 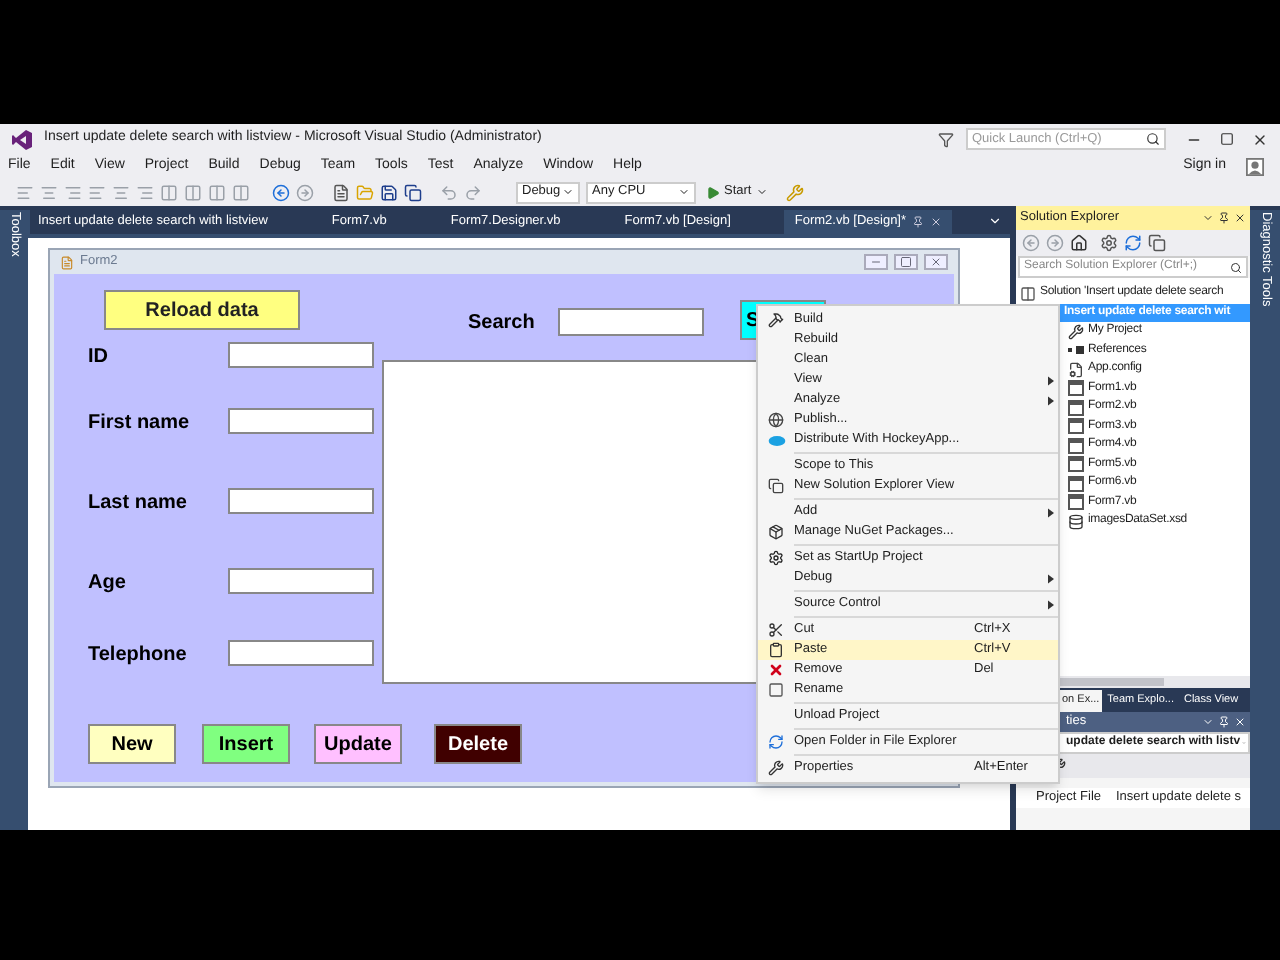 I want to click on folder-icon, so click(x=365, y=192).